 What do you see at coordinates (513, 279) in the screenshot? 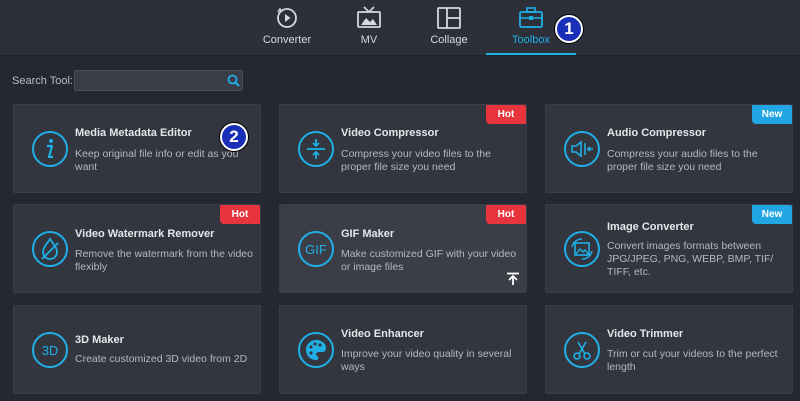
I see `upload-arrow-icon` at bounding box center [513, 279].